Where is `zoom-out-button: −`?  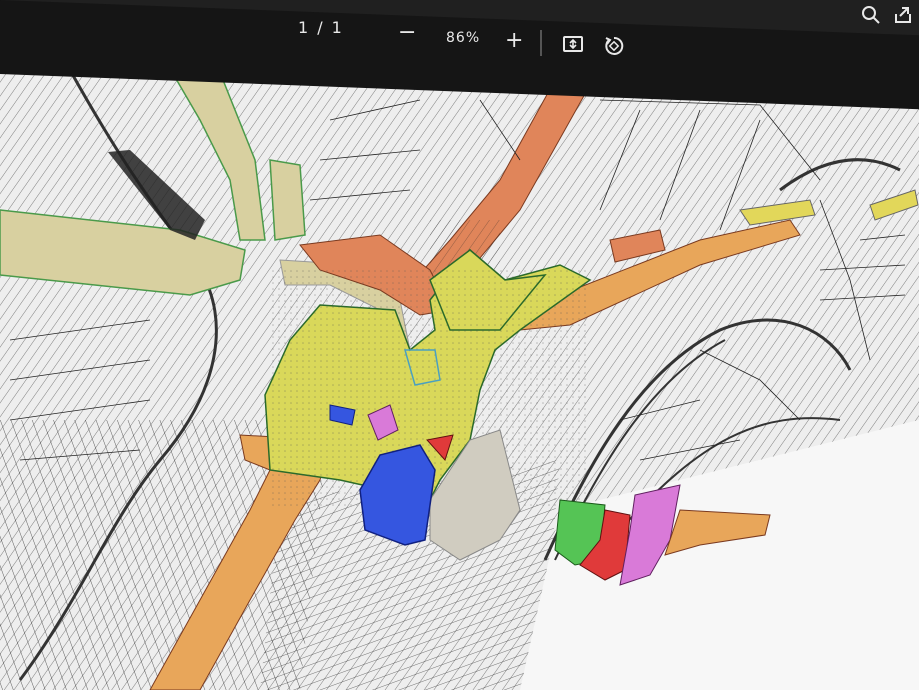
zoom-out-button: − is located at coordinates (407, 32).